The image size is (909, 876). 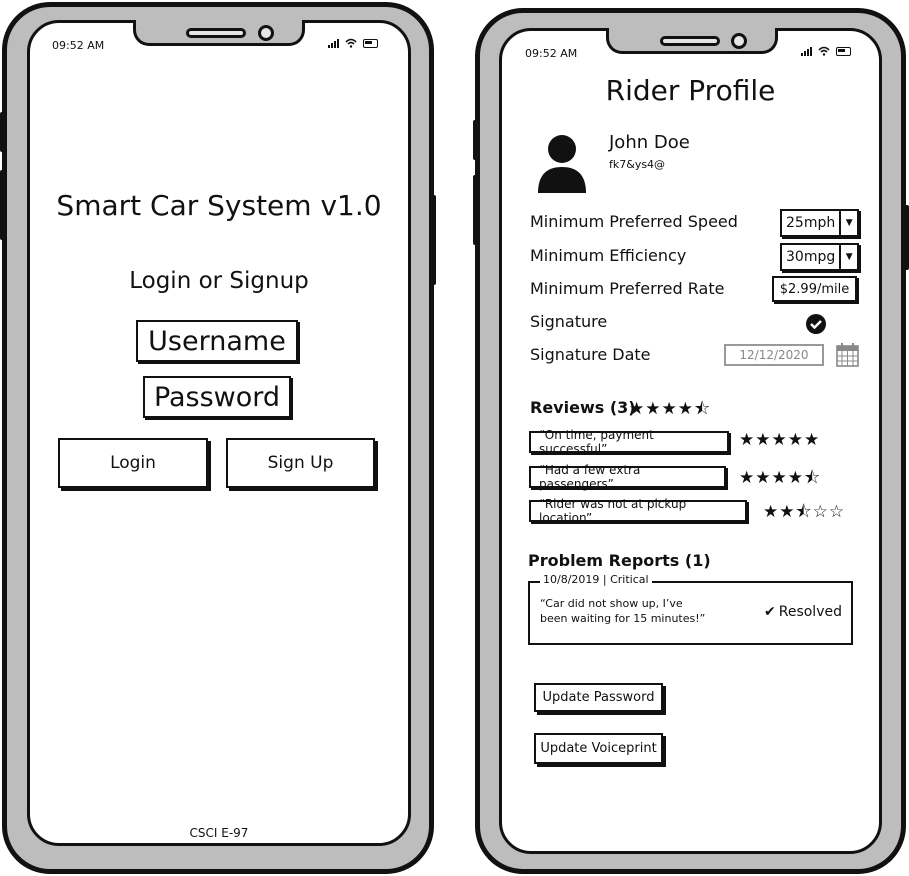 I want to click on rate-label: Minimum Preferred Rate, so click(x=627, y=288).